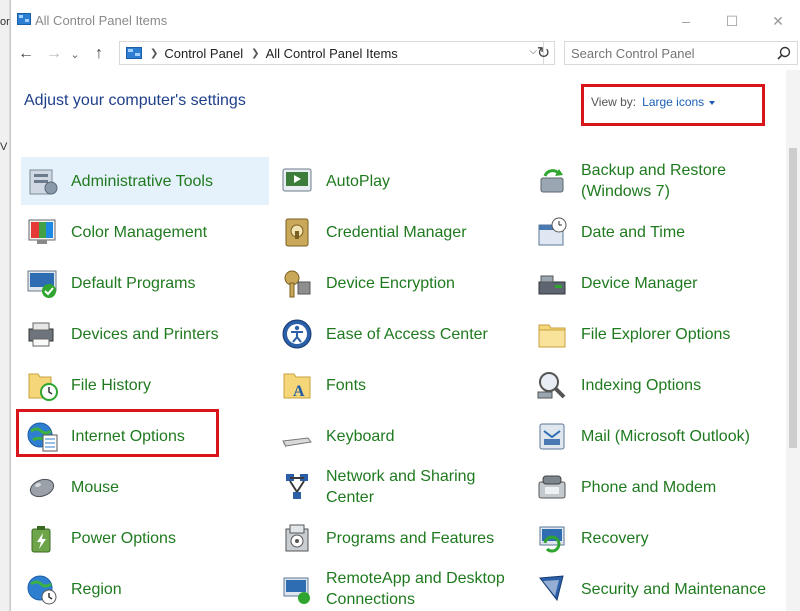 The height and width of the screenshot is (611, 800). Describe the element at coordinates (358, 181) in the screenshot. I see `item-label: AutoPlay` at that location.